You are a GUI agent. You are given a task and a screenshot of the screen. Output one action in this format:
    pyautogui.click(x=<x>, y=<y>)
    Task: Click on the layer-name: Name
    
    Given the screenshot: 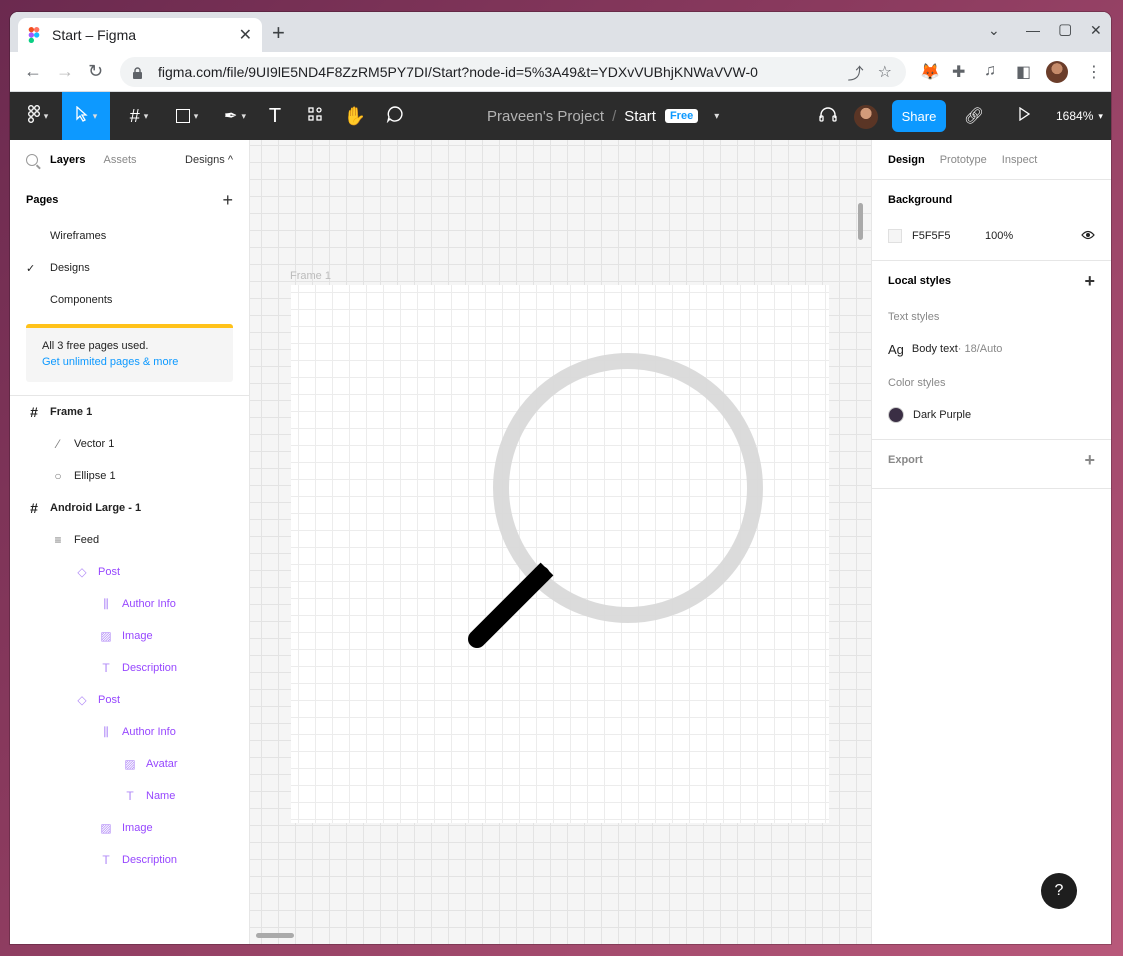 What is the action you would take?
    pyautogui.click(x=161, y=796)
    